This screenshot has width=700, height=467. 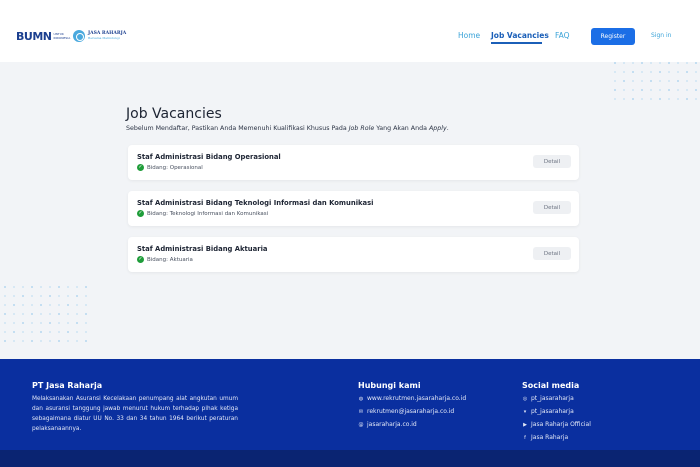 I want to click on job-field: ✓ Bidang: Aktuaria, so click(x=165, y=259).